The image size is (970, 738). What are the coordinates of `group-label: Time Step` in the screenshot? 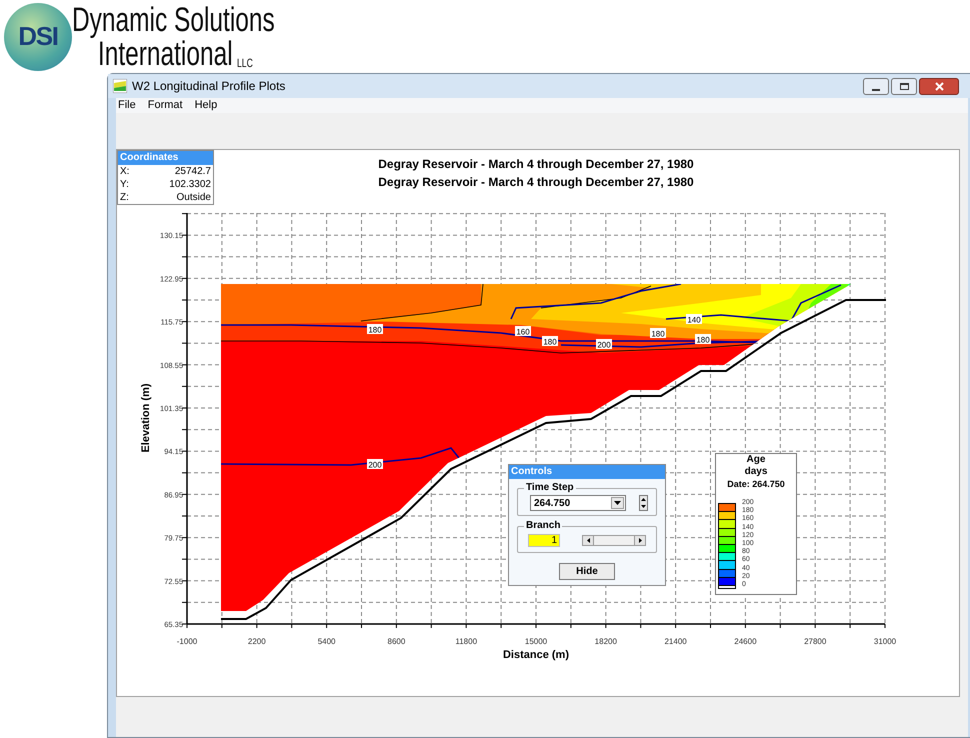 It's located at (550, 488).